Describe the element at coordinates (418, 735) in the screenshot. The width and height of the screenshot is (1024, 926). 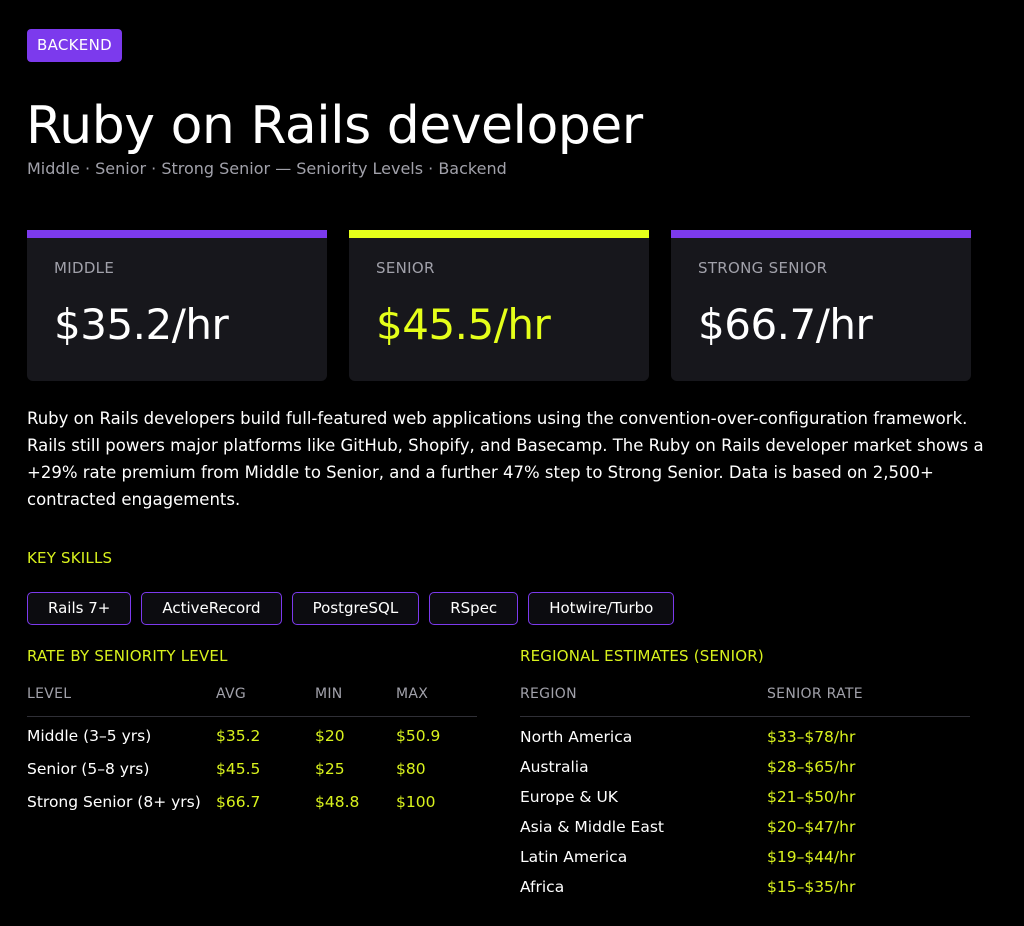
I see `max-cell: $50.9` at that location.